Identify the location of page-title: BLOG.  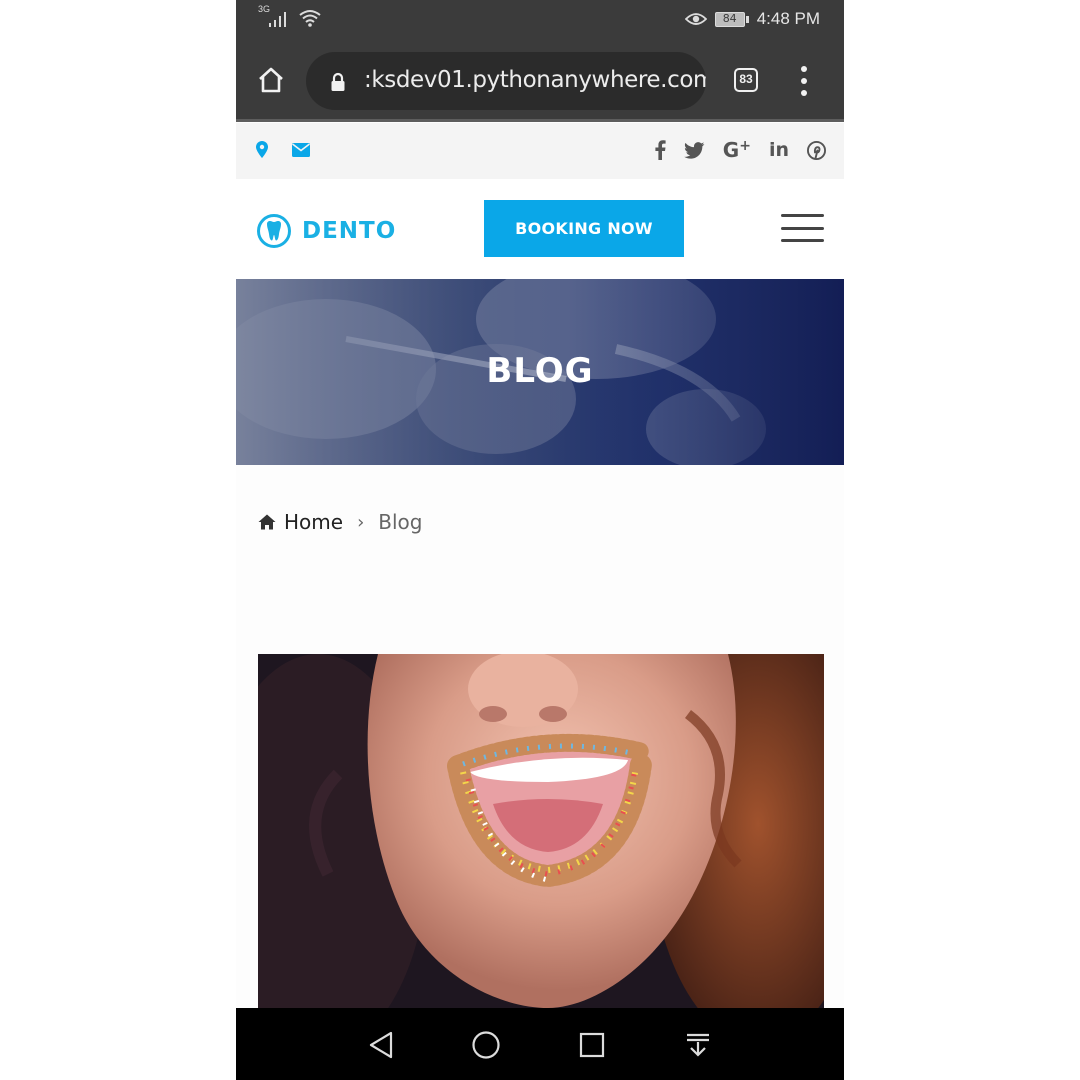
(540, 371).